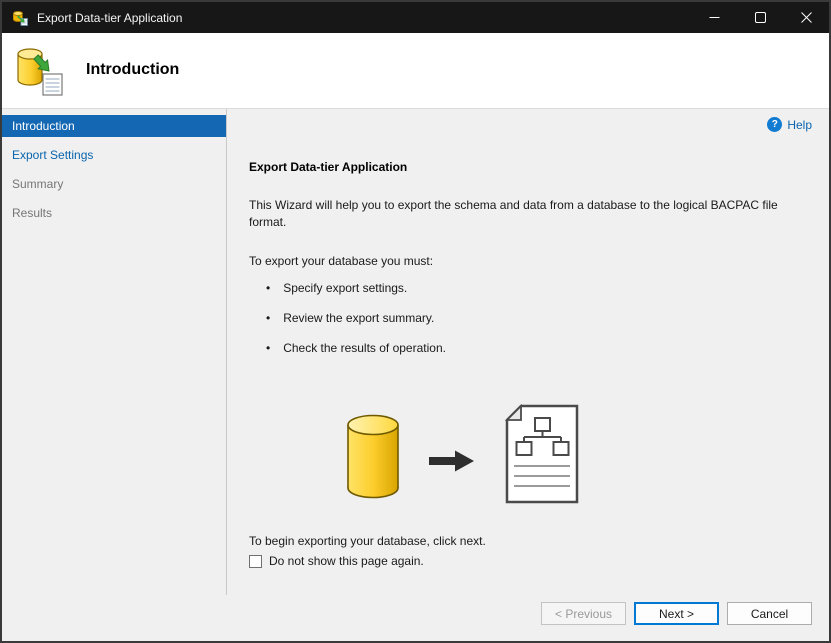 Image resolution: width=831 pixels, height=643 pixels. Describe the element at coordinates (341, 261) in the screenshot. I see `requirements-label: To export your database you must:` at that location.